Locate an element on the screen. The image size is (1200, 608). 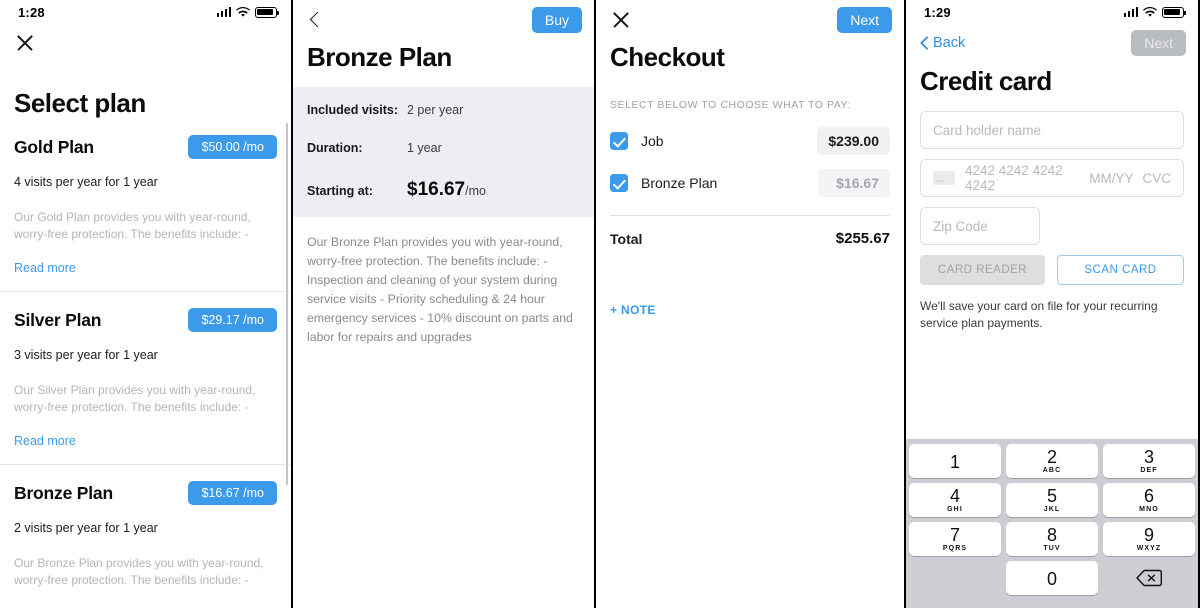
keypad-key-8: 8 TUV is located at coordinates (1052, 539).